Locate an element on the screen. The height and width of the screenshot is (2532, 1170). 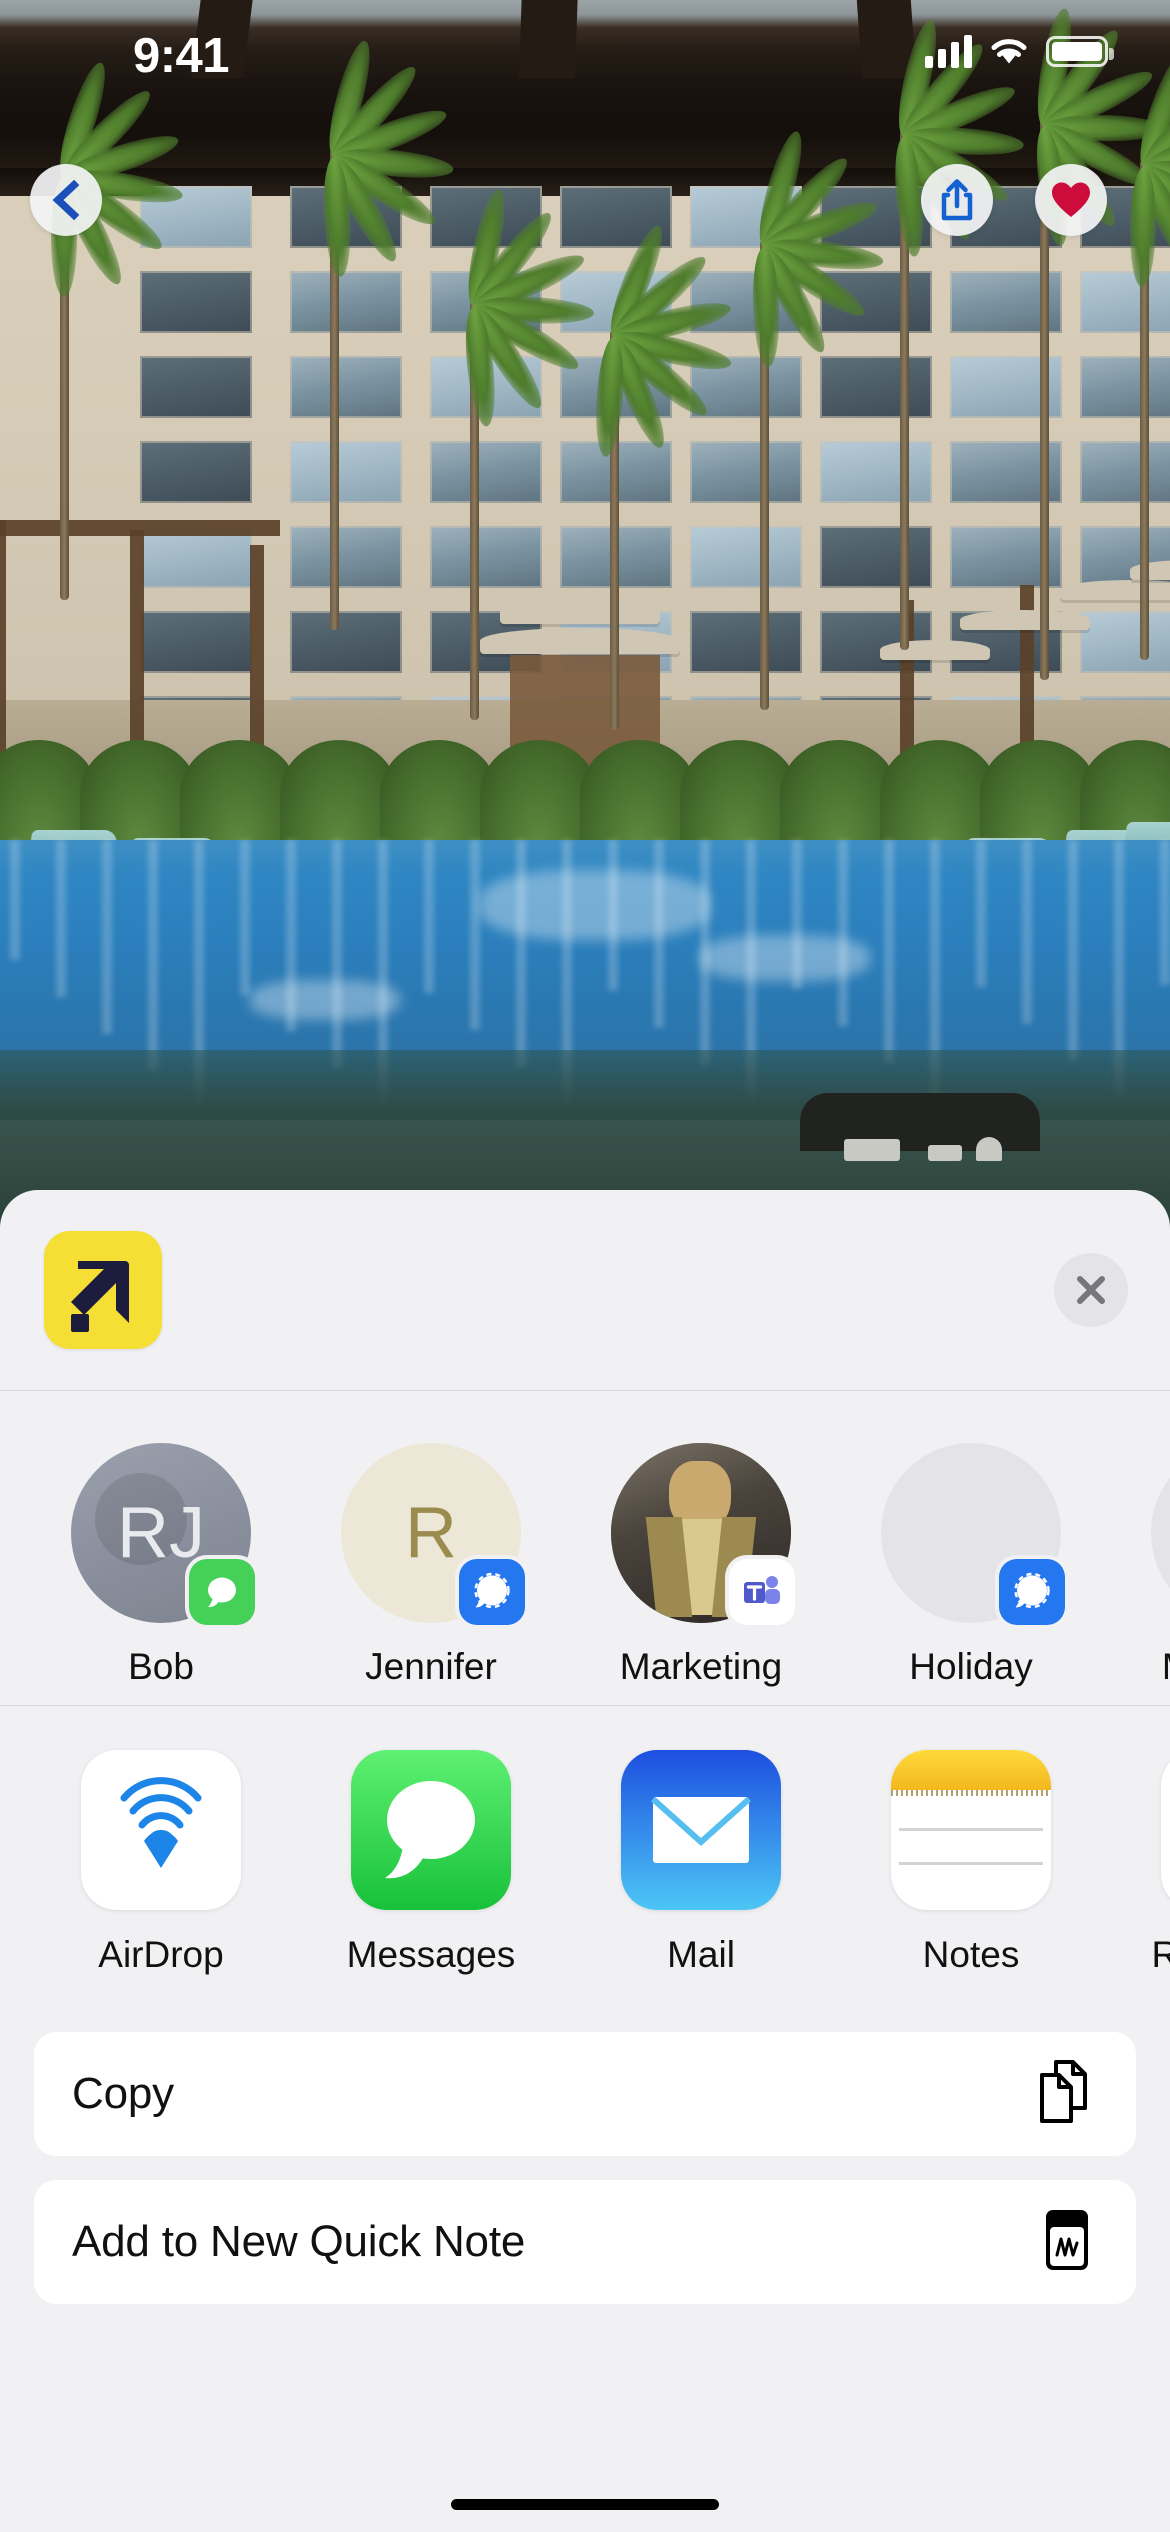
contact-name: Bob is located at coordinates (161, 1666).